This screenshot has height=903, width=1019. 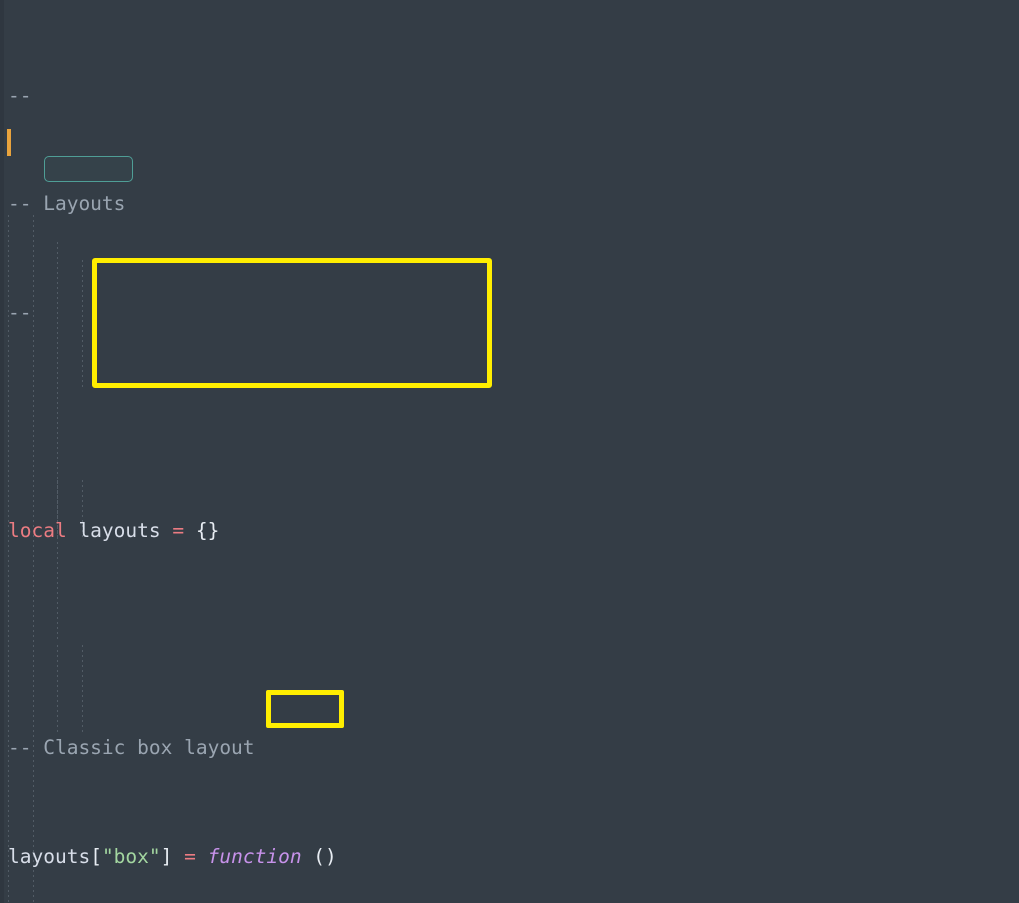 I want to click on text-cursor, so click(x=9, y=142).